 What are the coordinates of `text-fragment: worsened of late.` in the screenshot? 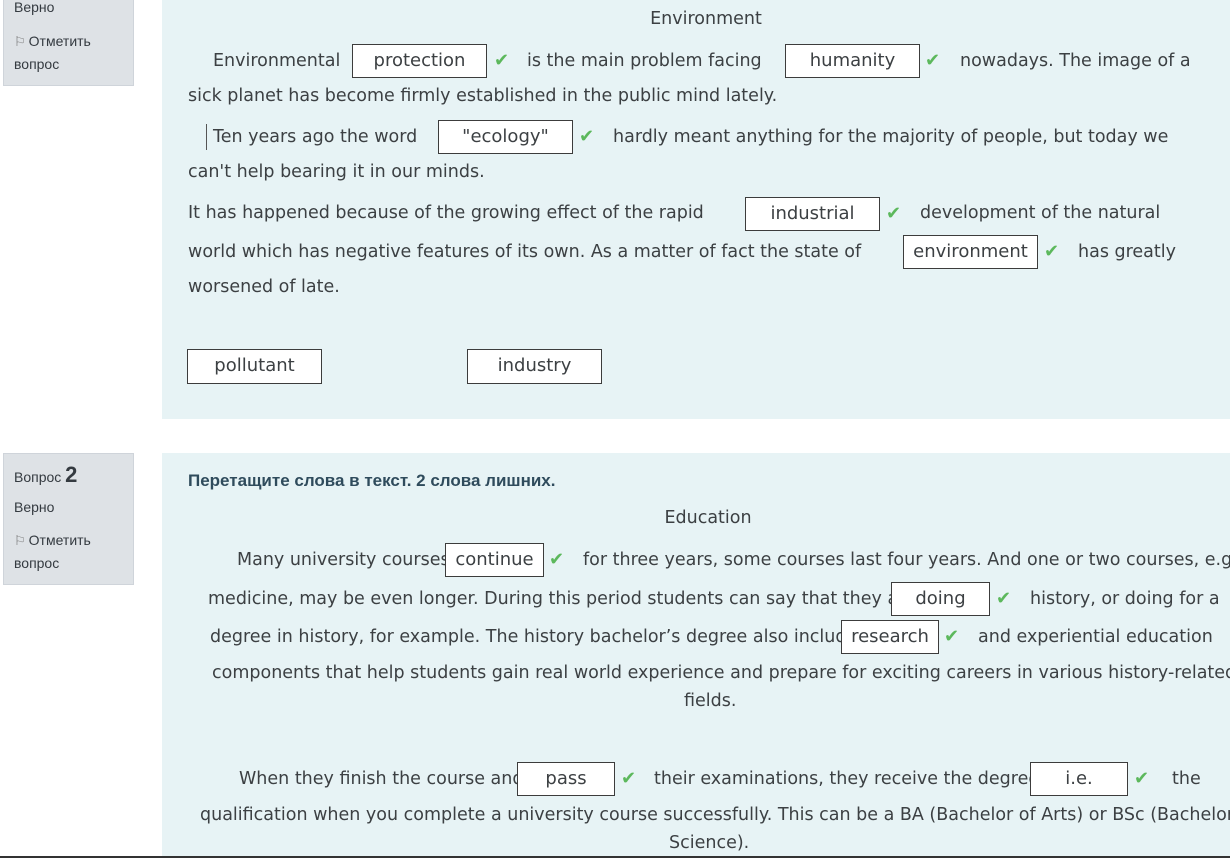 It's located at (264, 287).